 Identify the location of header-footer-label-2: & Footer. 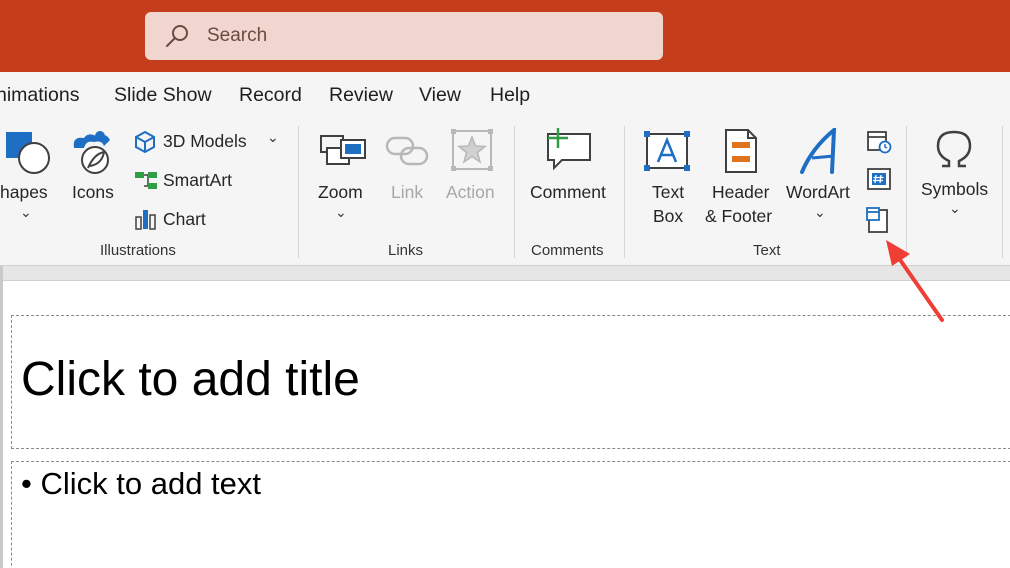
(738, 216).